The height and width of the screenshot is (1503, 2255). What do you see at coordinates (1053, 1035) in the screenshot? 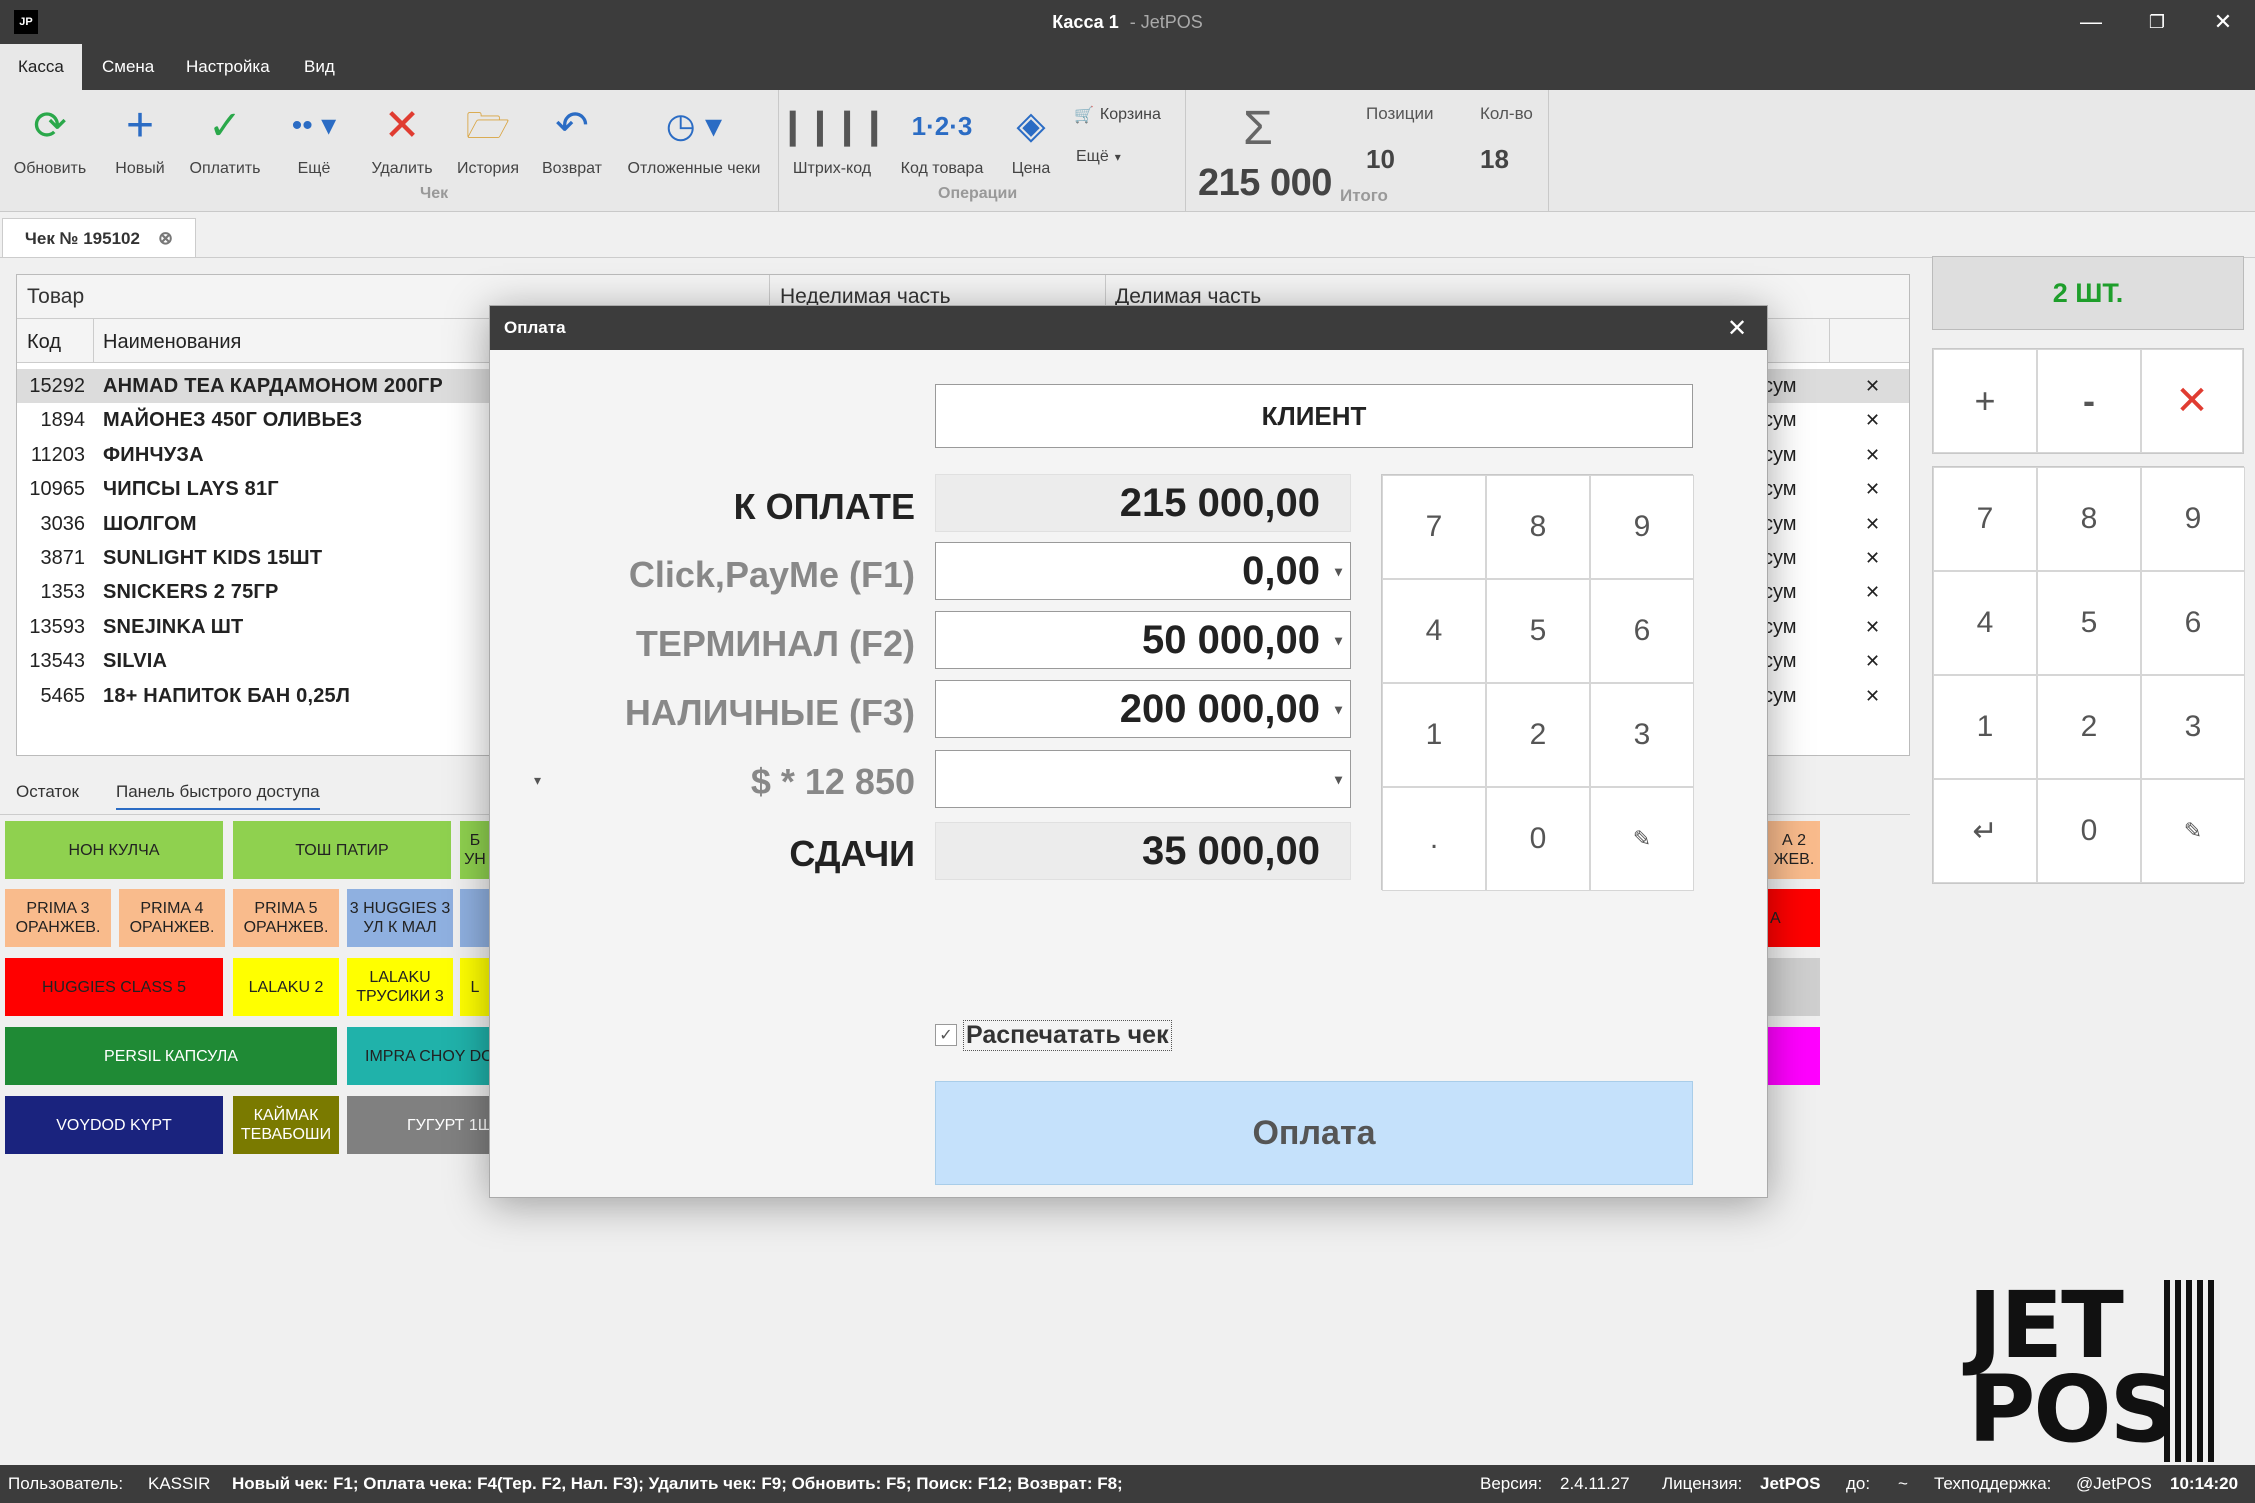
I see `print-check-toggle: ✓ Распечатать чек` at bounding box center [1053, 1035].